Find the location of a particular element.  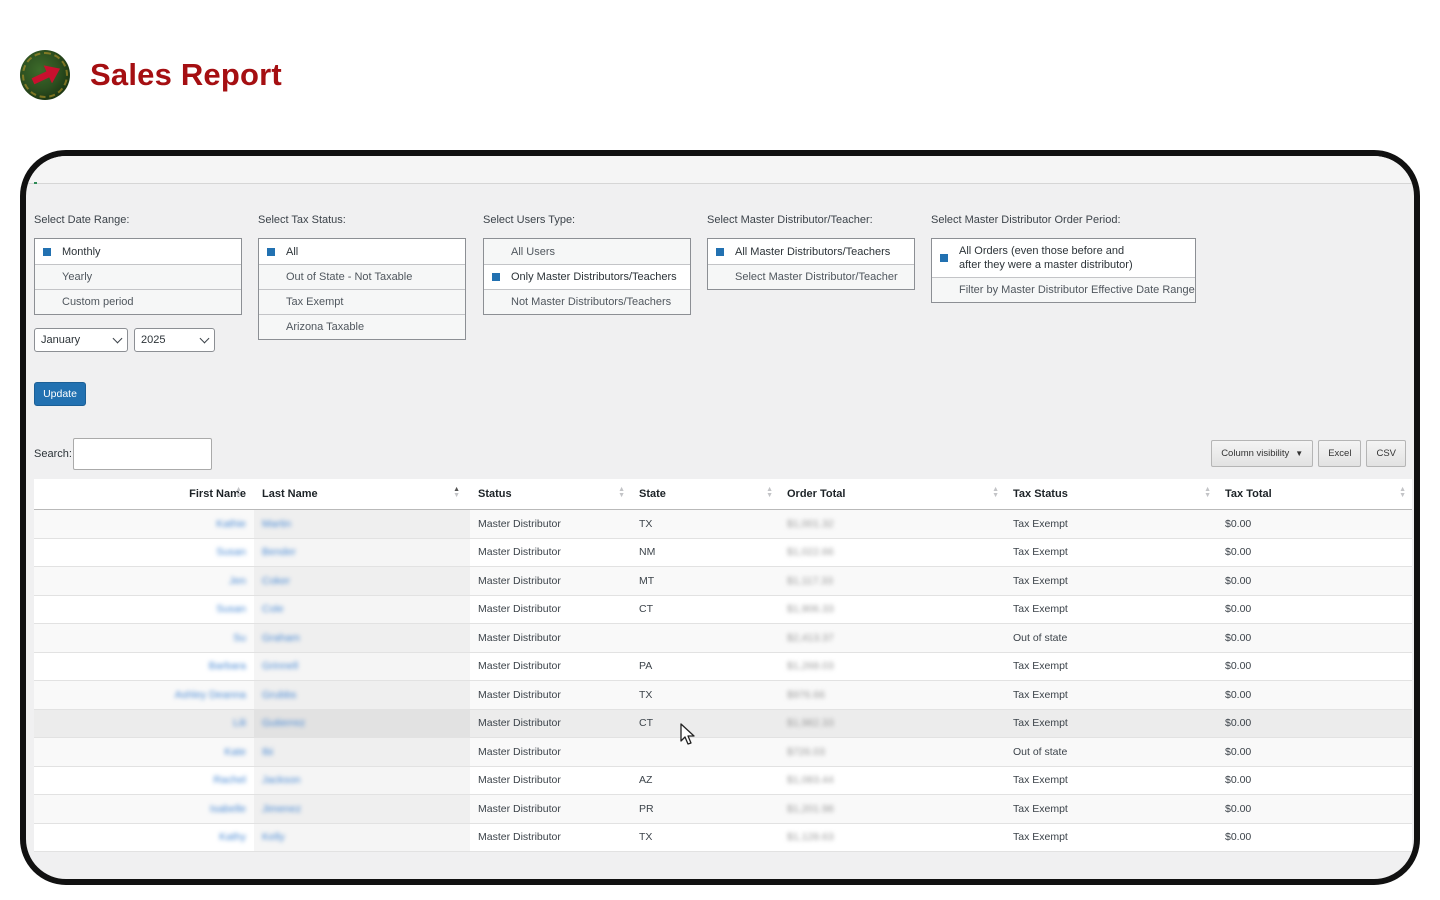

filter-option: Tax Exempt is located at coordinates (362, 301).